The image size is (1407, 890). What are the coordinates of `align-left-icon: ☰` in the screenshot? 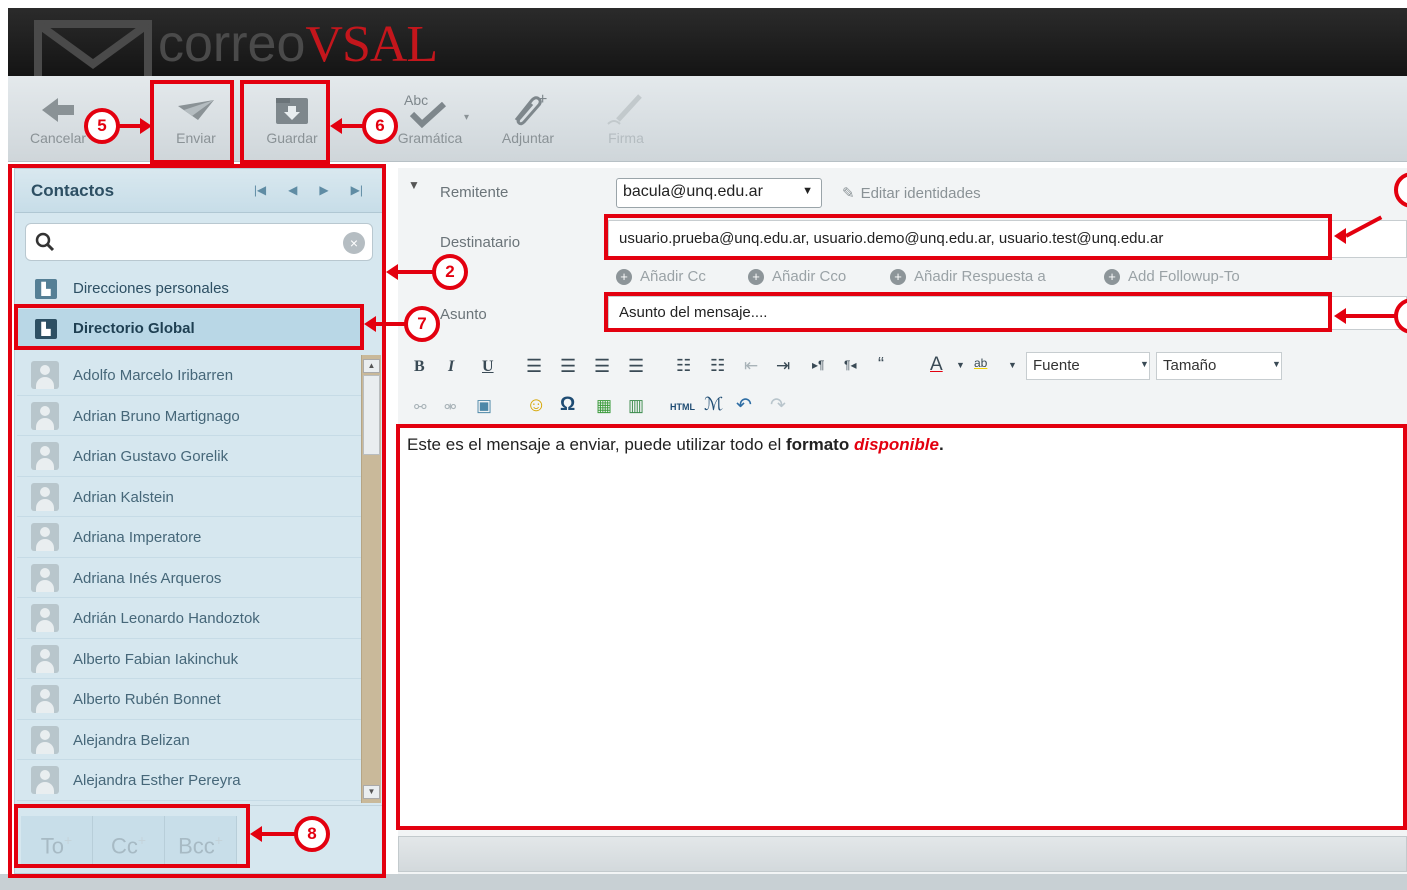 It's located at (534, 366).